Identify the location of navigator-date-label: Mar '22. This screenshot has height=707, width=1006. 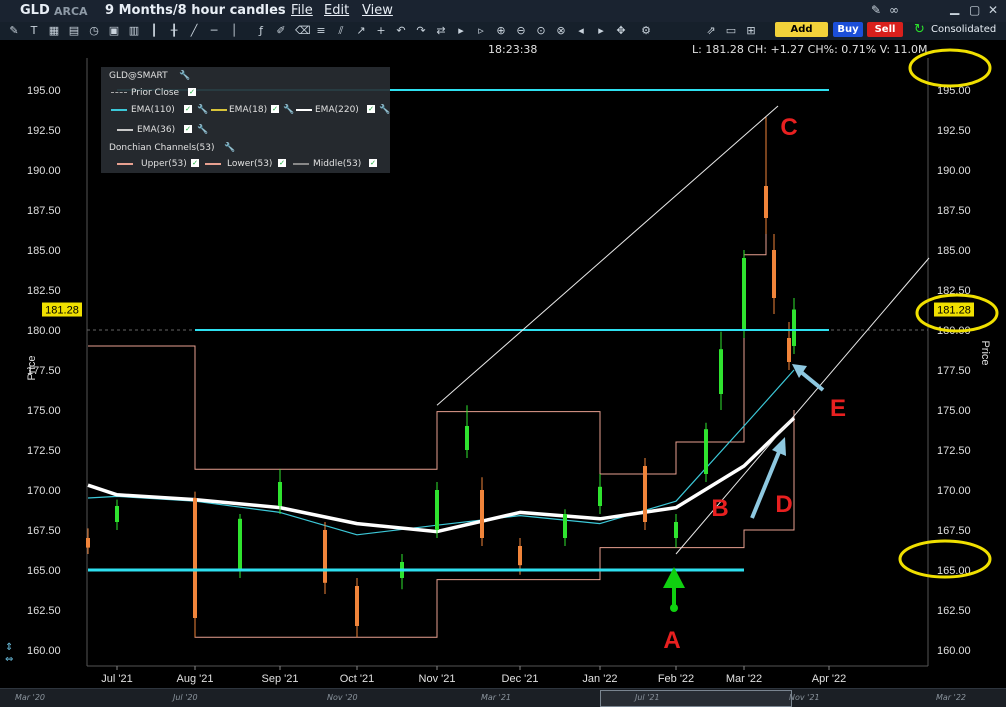
(951, 697).